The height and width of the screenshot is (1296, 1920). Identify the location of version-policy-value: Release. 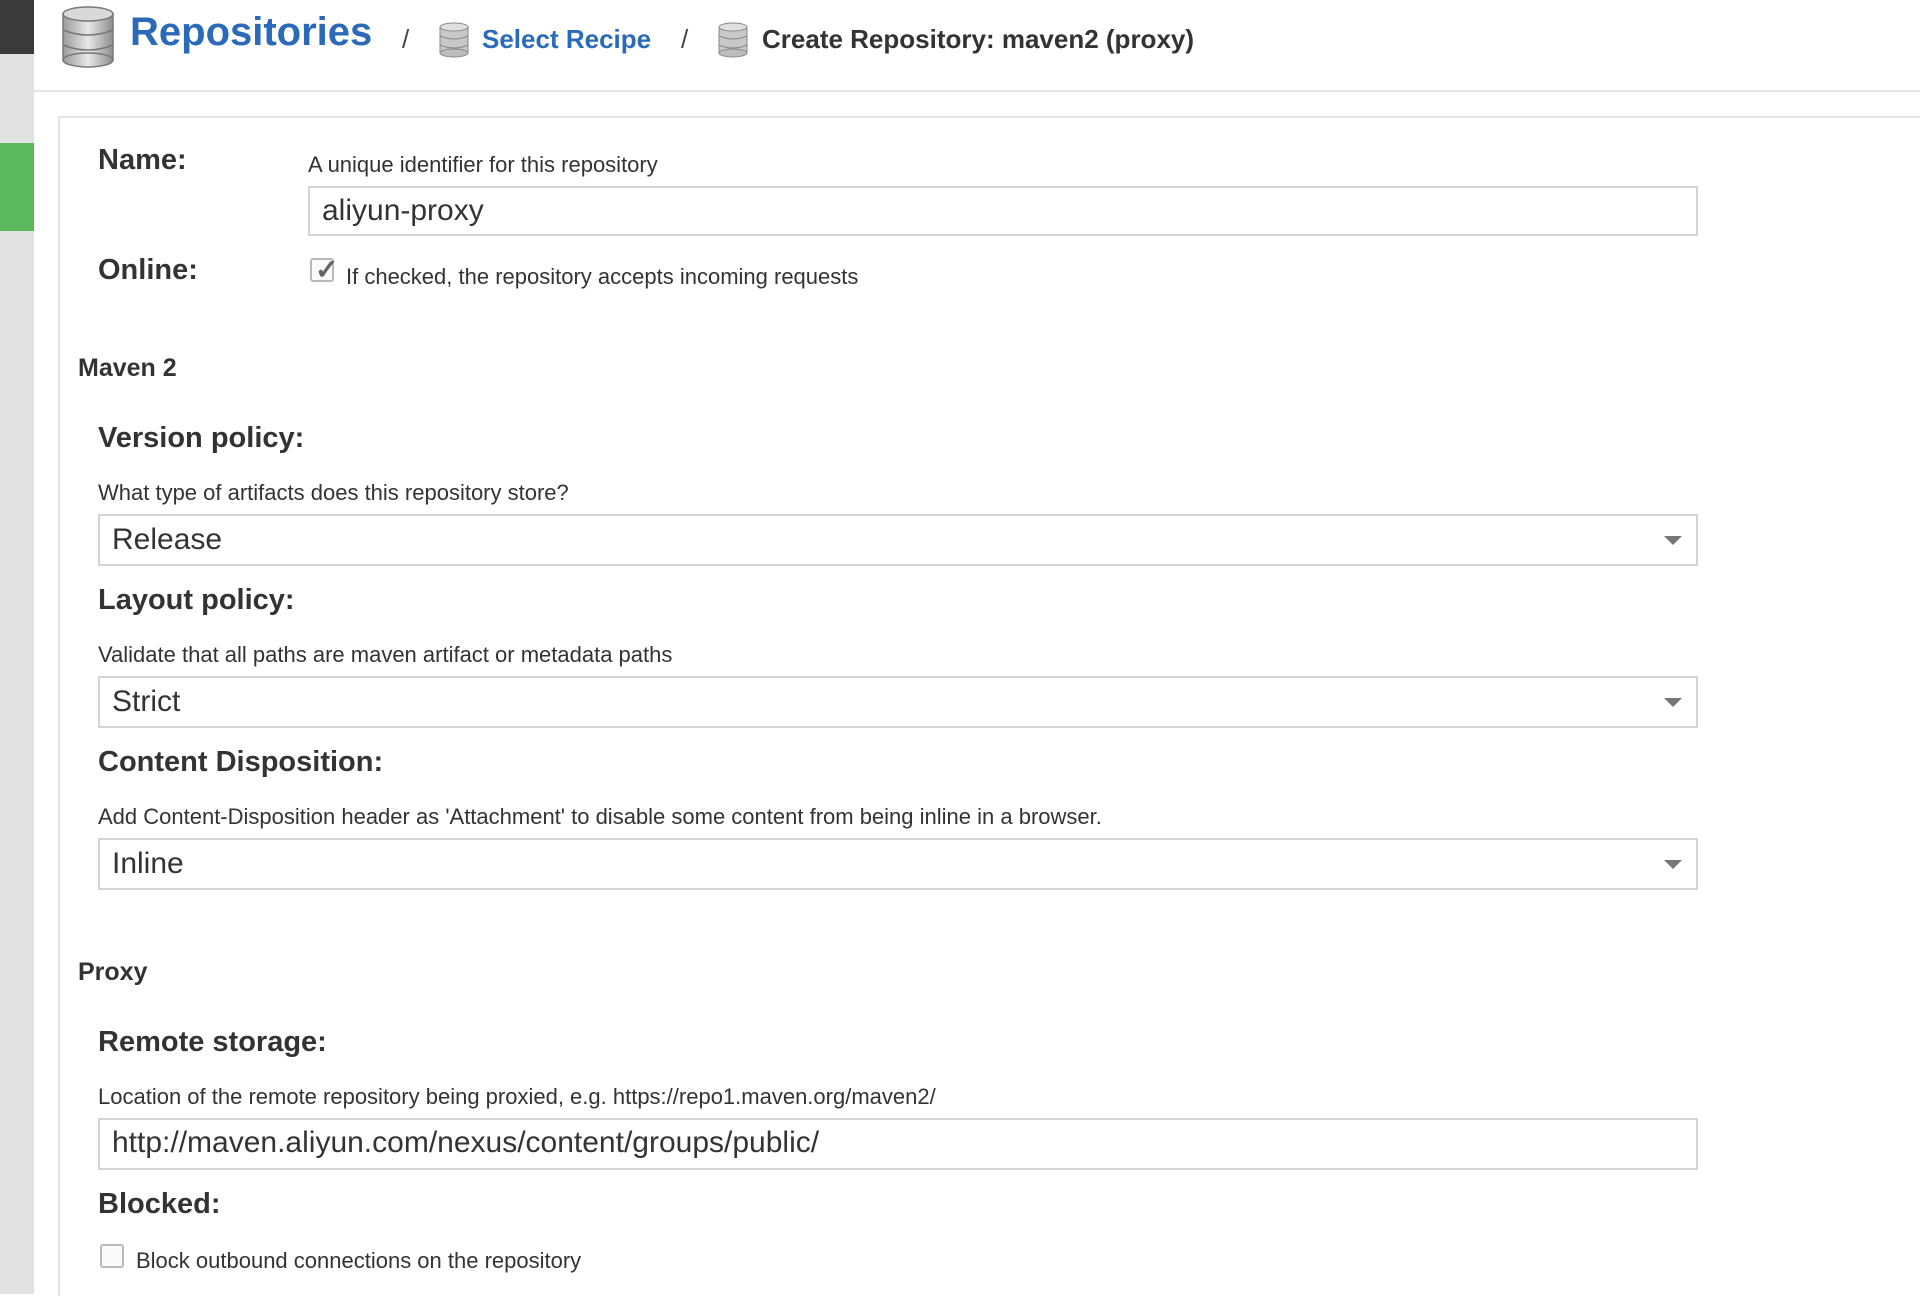
(167, 539).